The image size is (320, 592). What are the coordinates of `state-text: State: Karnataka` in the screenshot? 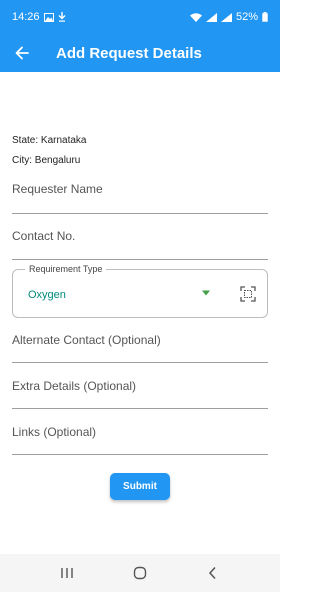 It's located at (49, 140).